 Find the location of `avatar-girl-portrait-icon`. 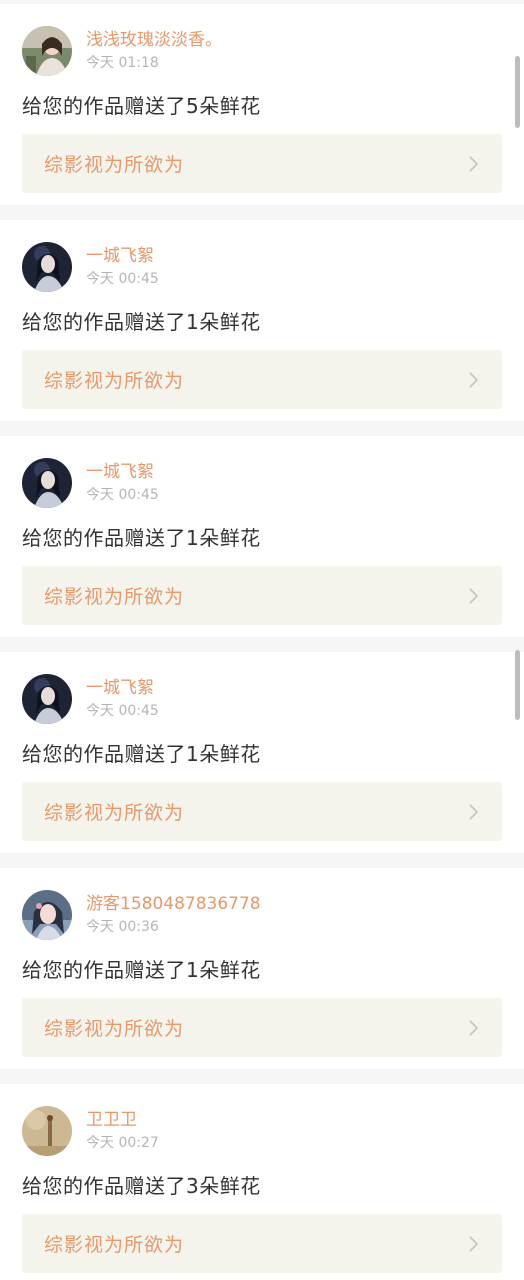

avatar-girl-portrait-icon is located at coordinates (47, 51).